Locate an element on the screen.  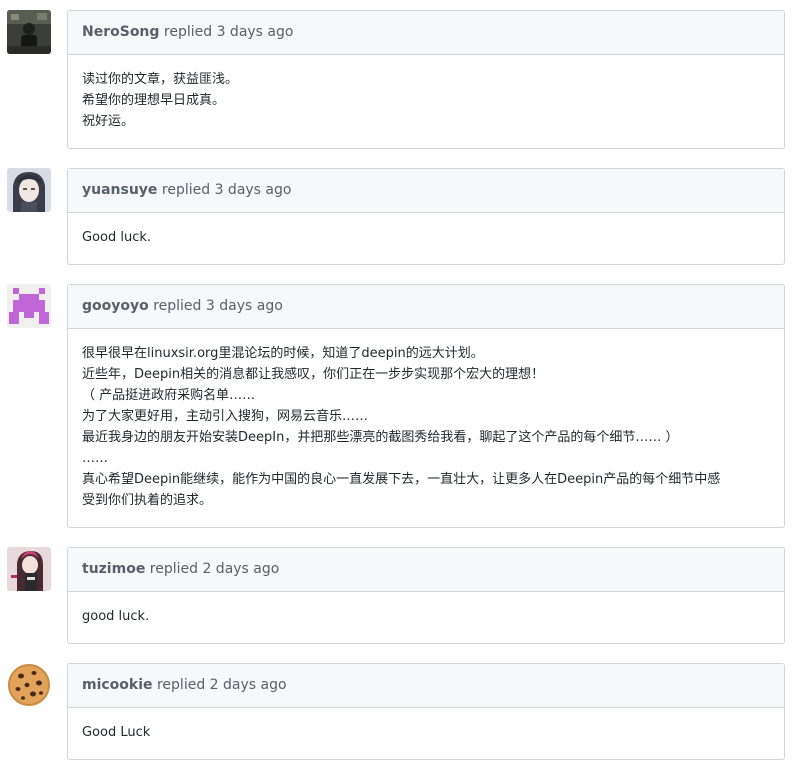
comment-header: tuzimoe replied 2 days ago is located at coordinates (426, 570).